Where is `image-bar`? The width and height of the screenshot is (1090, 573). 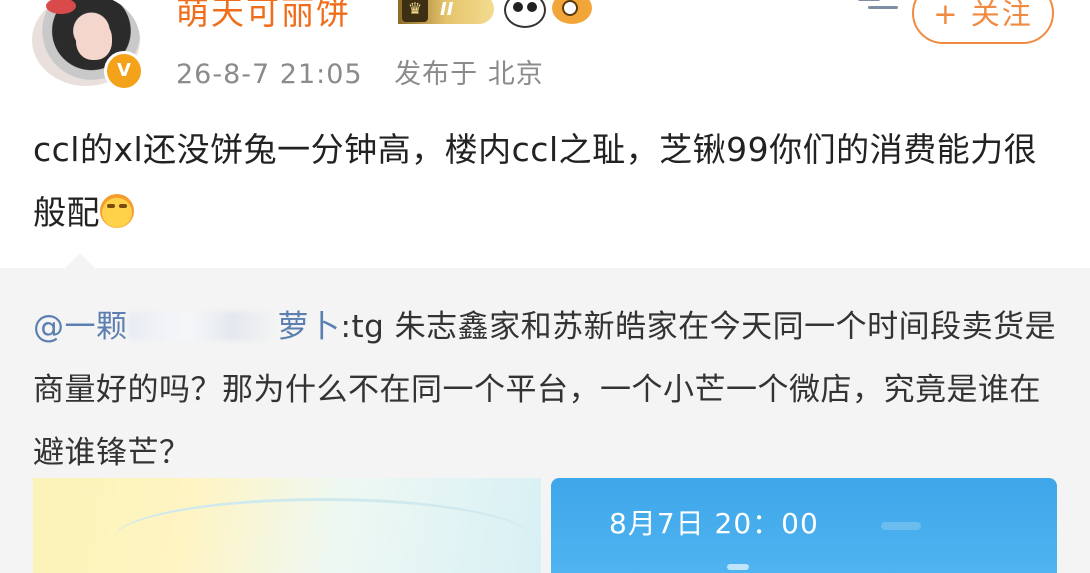 image-bar is located at coordinates (738, 567).